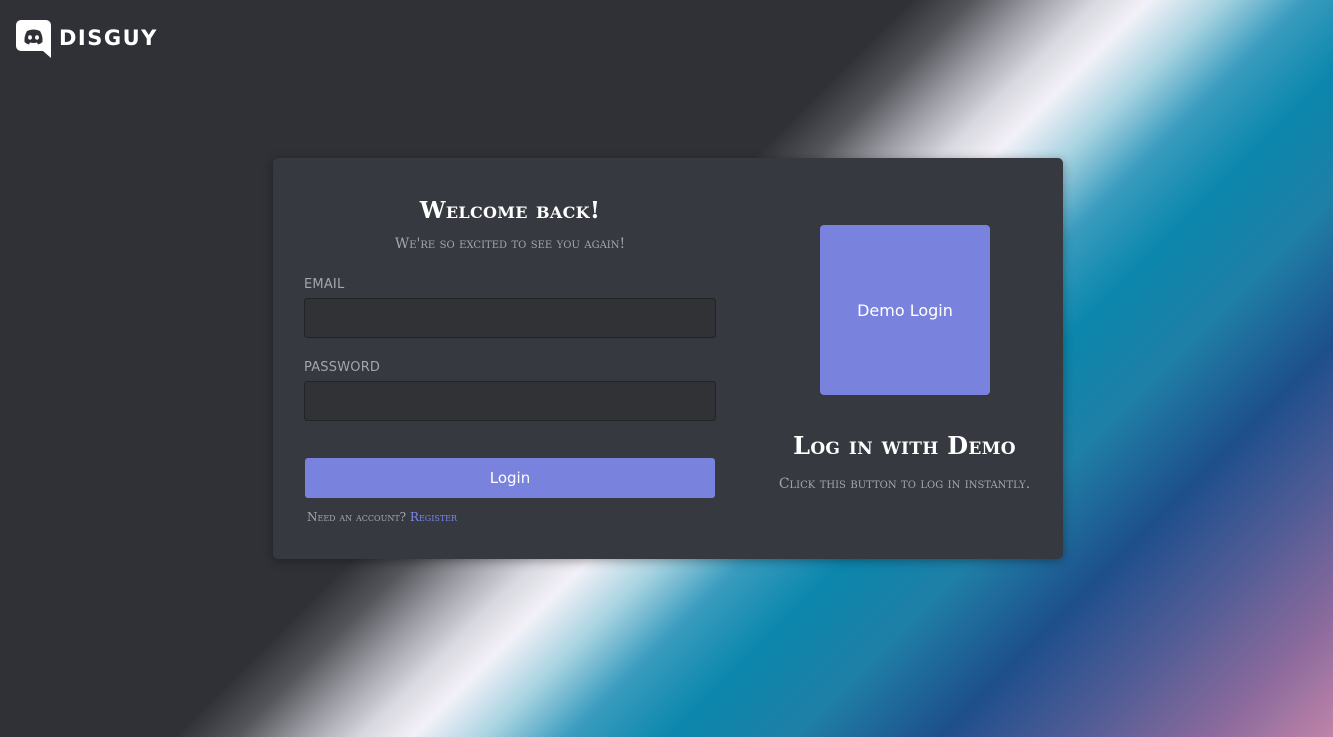  I want to click on welcome-title: Welcome back!, so click(510, 210).